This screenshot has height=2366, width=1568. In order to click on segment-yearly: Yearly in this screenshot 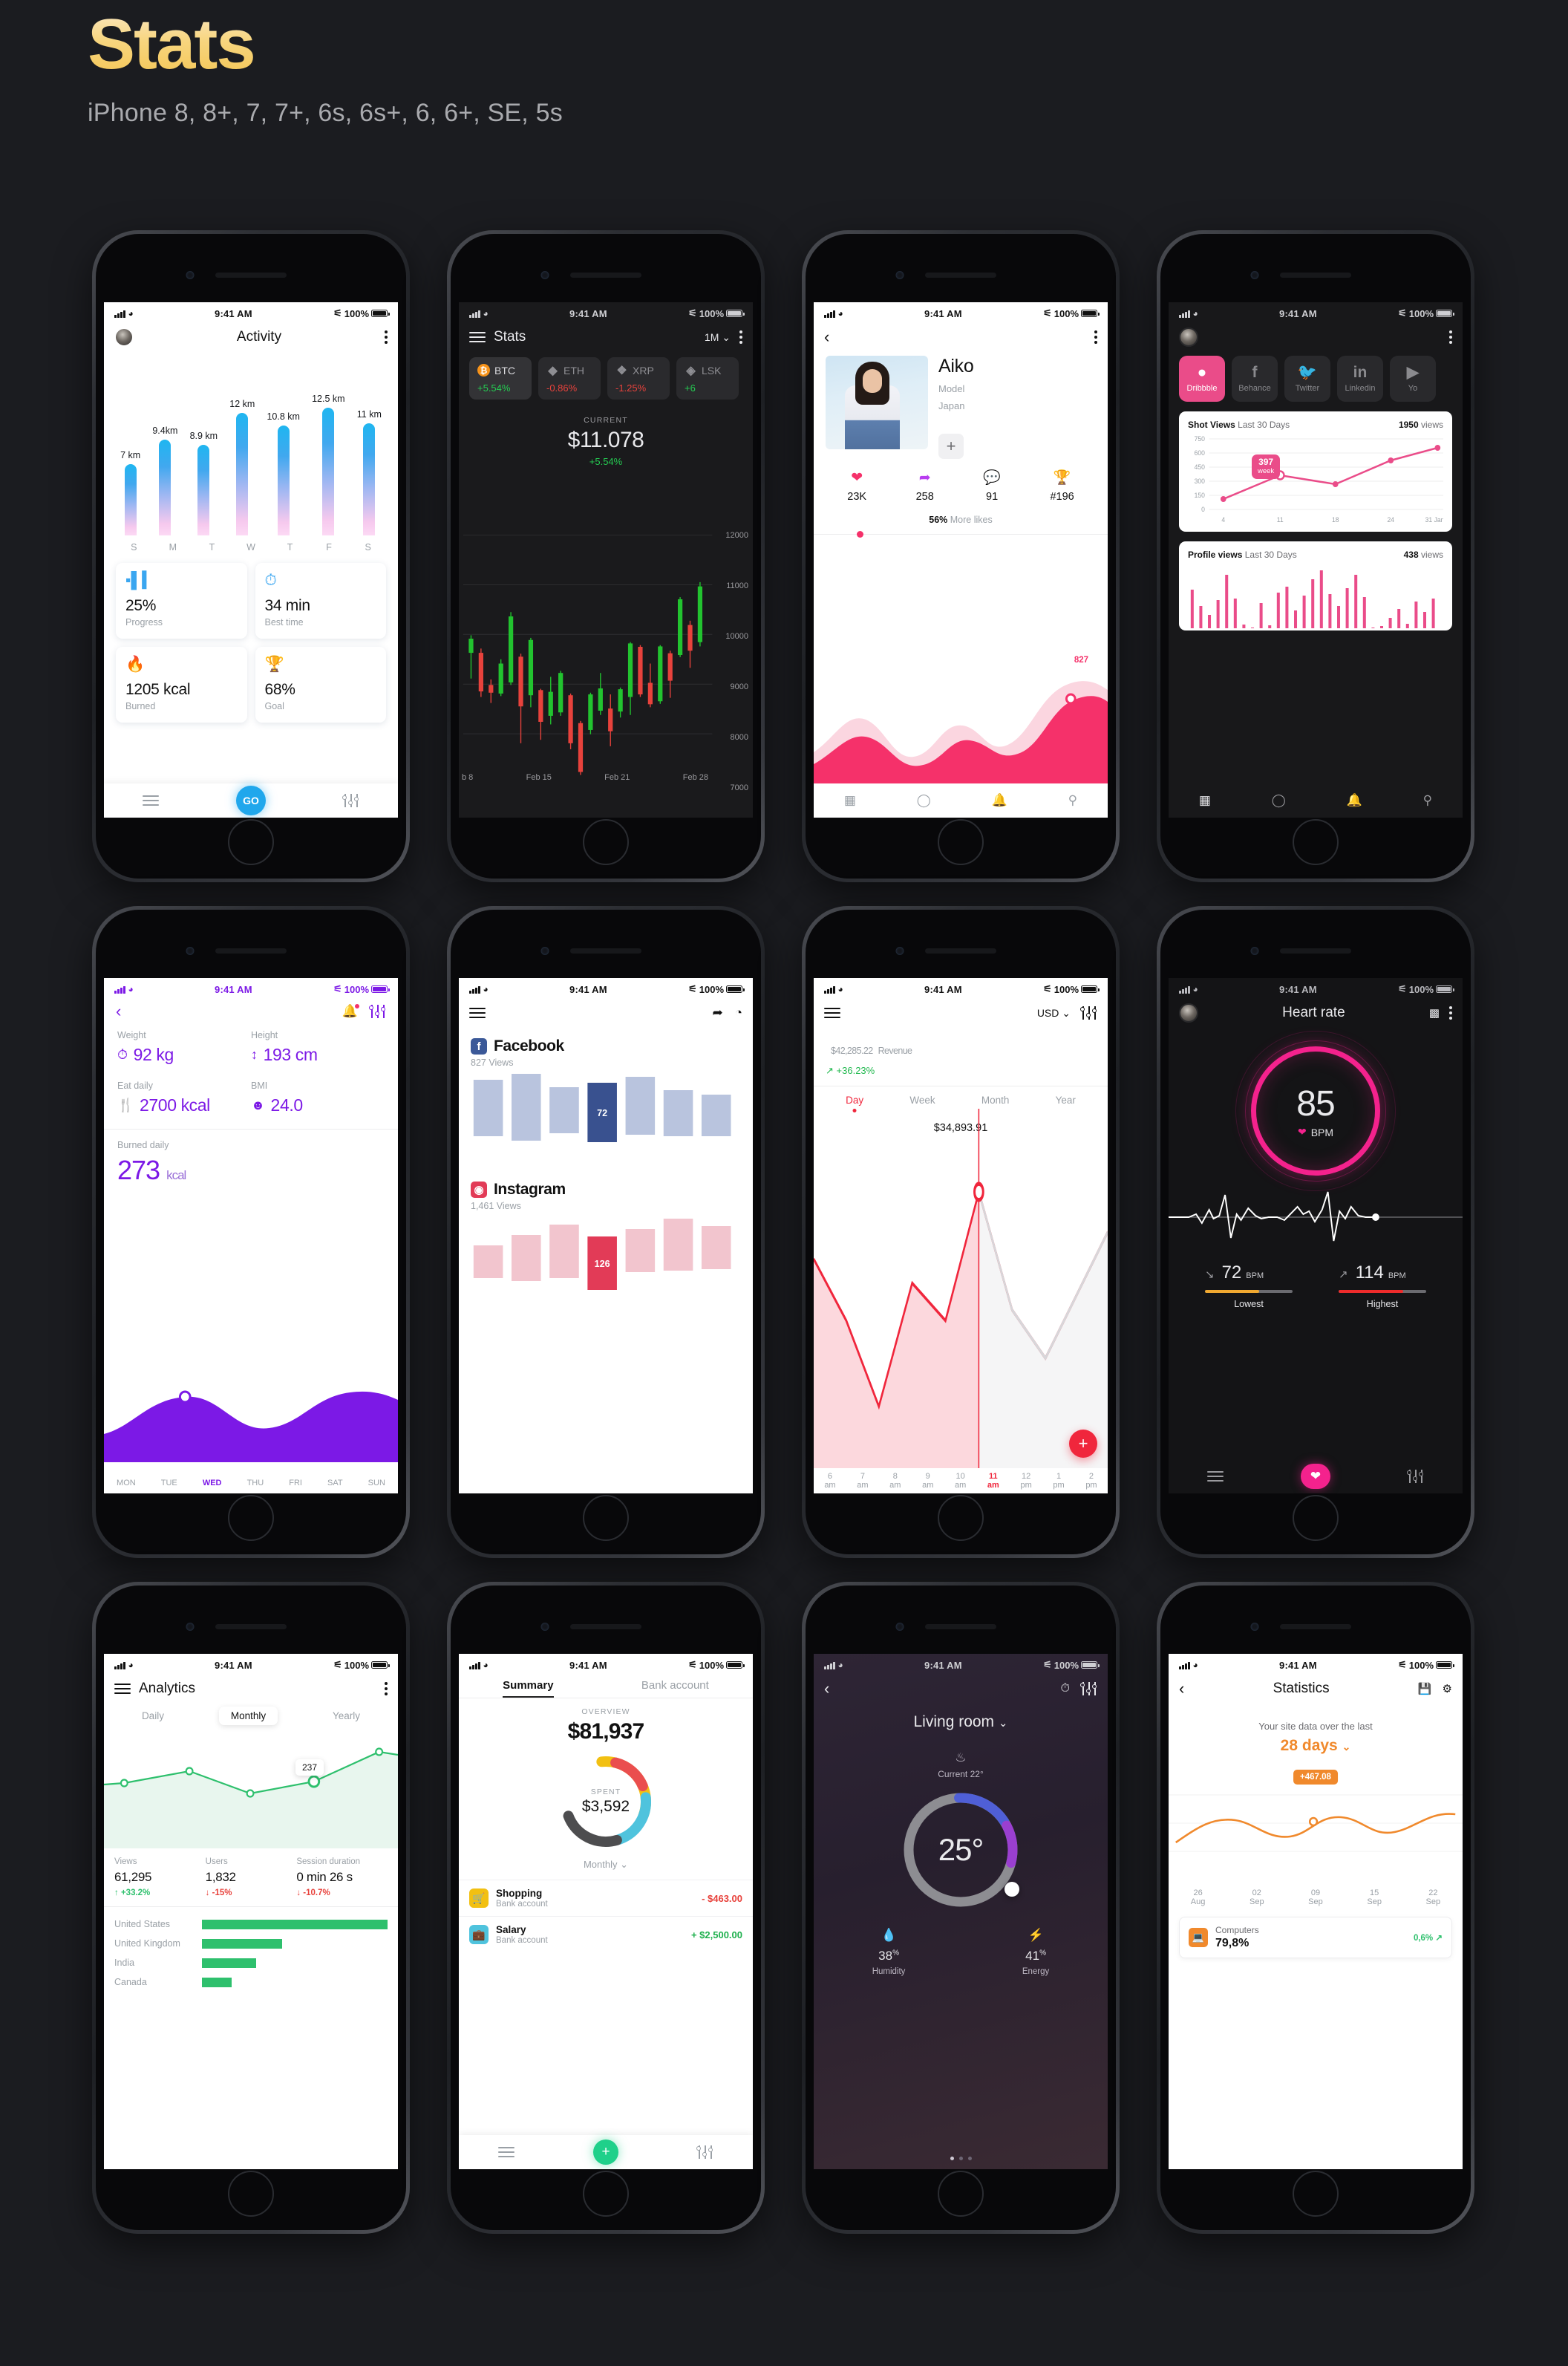, I will do `click(346, 1717)`.